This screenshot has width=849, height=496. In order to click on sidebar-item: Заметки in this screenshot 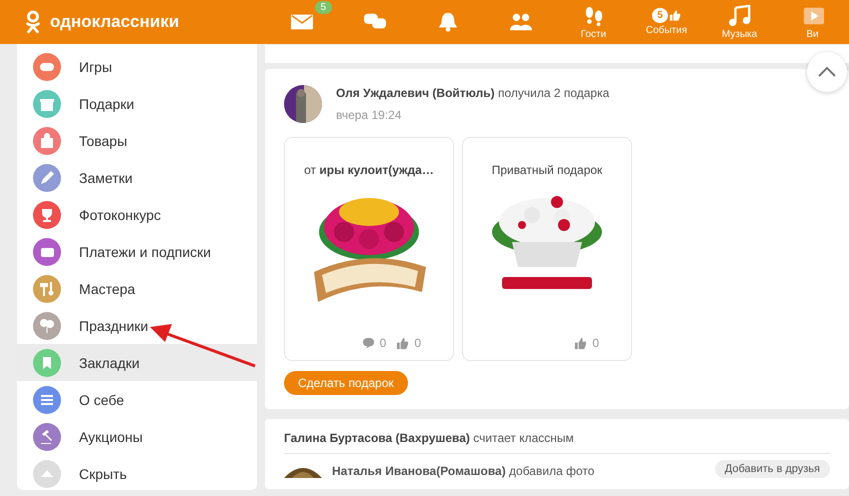, I will do `click(137, 177)`.